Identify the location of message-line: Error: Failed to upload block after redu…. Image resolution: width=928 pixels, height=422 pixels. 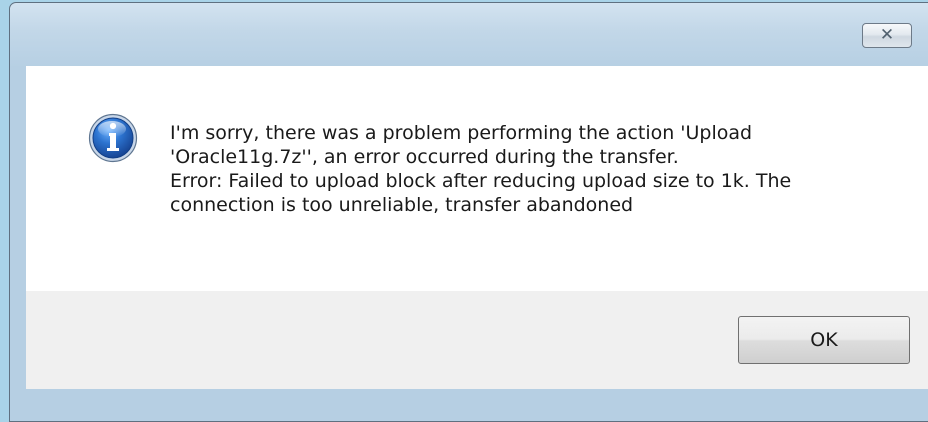
(481, 181).